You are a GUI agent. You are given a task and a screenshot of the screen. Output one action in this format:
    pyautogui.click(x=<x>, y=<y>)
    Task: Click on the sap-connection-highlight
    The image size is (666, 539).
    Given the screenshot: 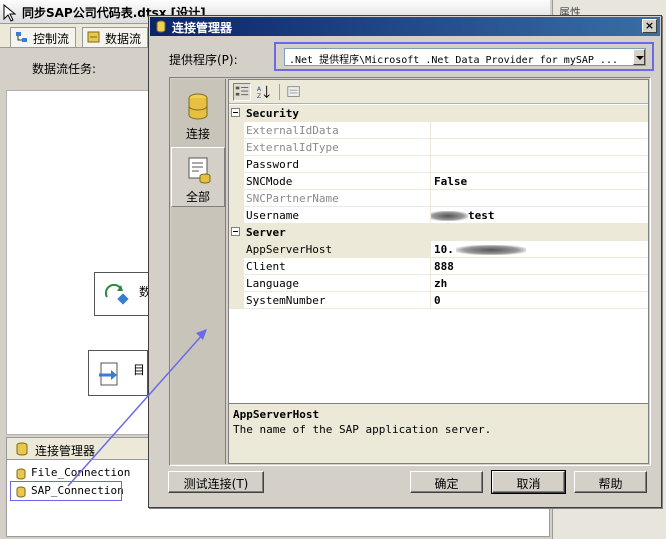 What is the action you would take?
    pyautogui.click(x=66, y=491)
    